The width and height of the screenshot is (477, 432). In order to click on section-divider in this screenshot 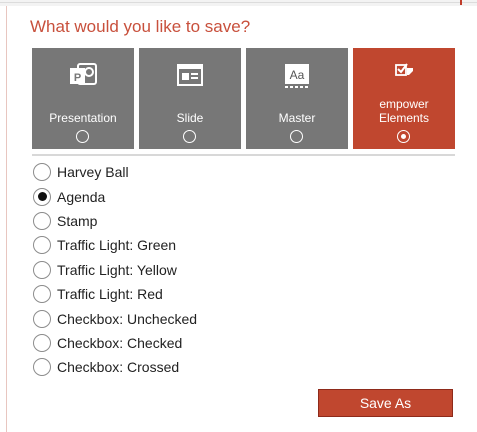, I will do `click(243, 155)`.